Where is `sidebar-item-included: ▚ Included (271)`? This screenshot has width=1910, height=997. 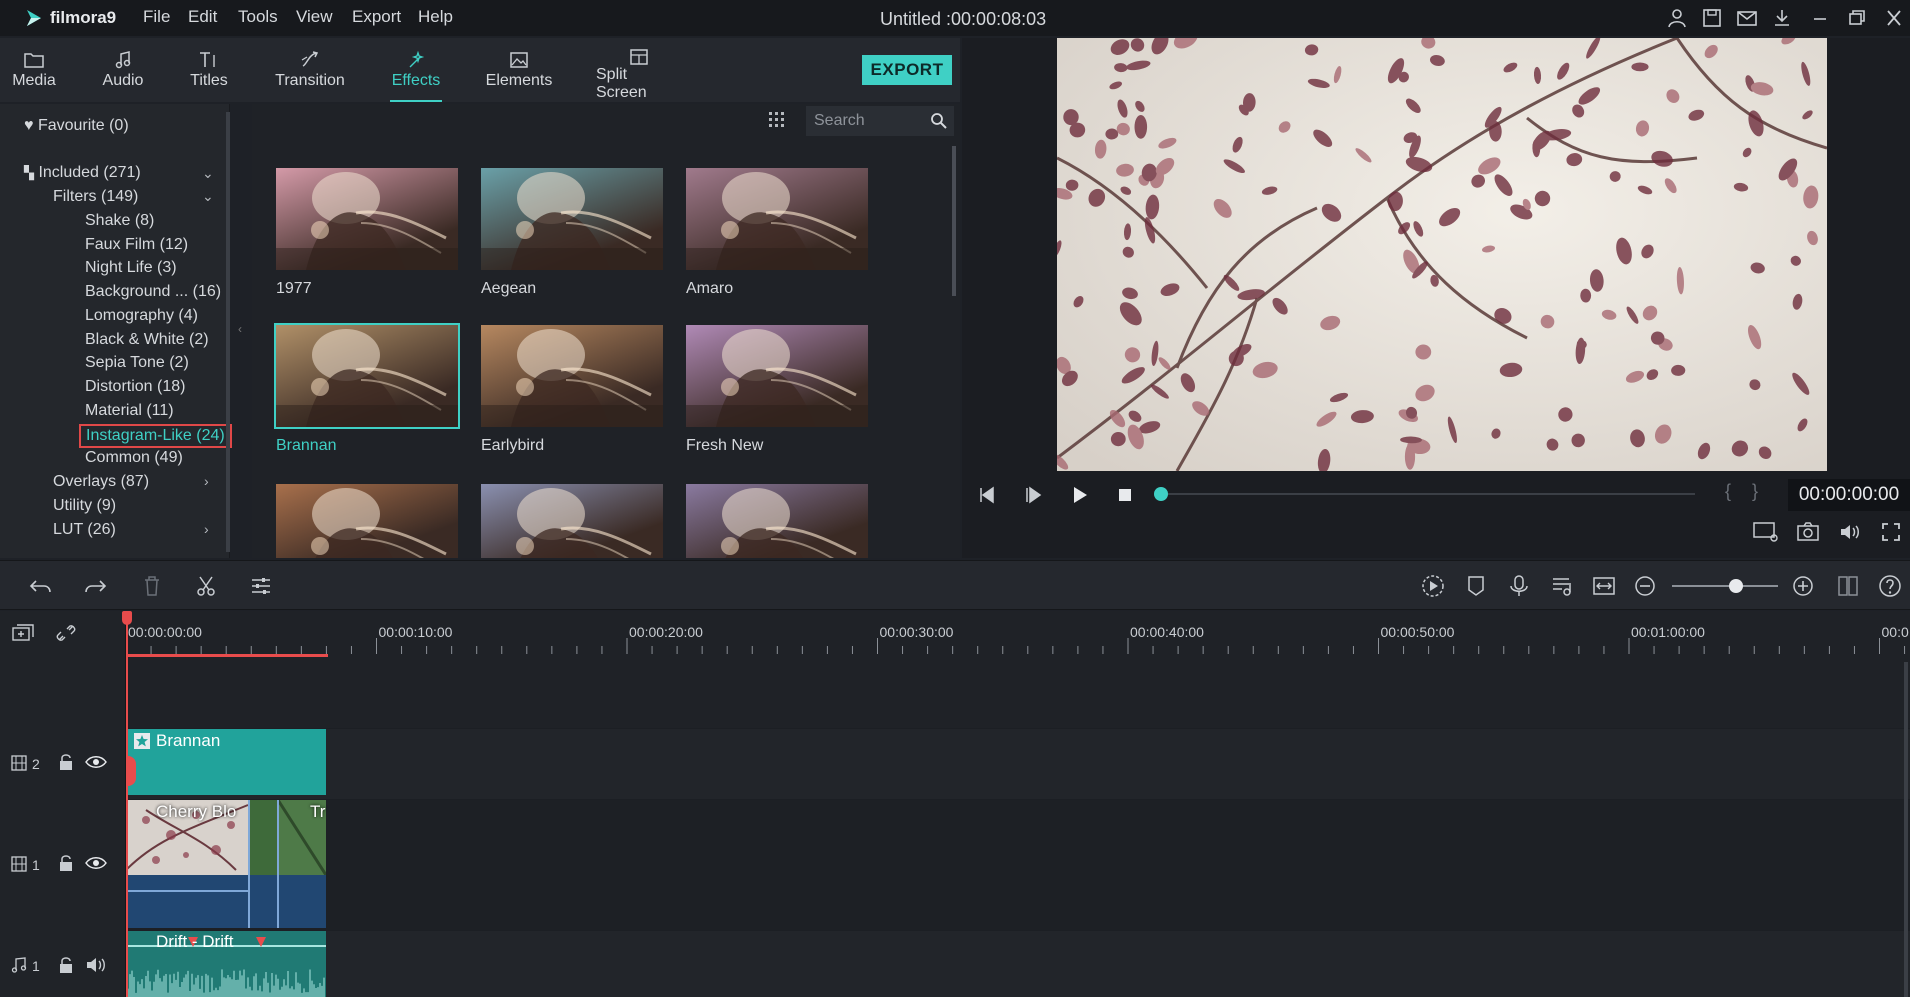 sidebar-item-included: ▚ Included (271) is located at coordinates (82, 173).